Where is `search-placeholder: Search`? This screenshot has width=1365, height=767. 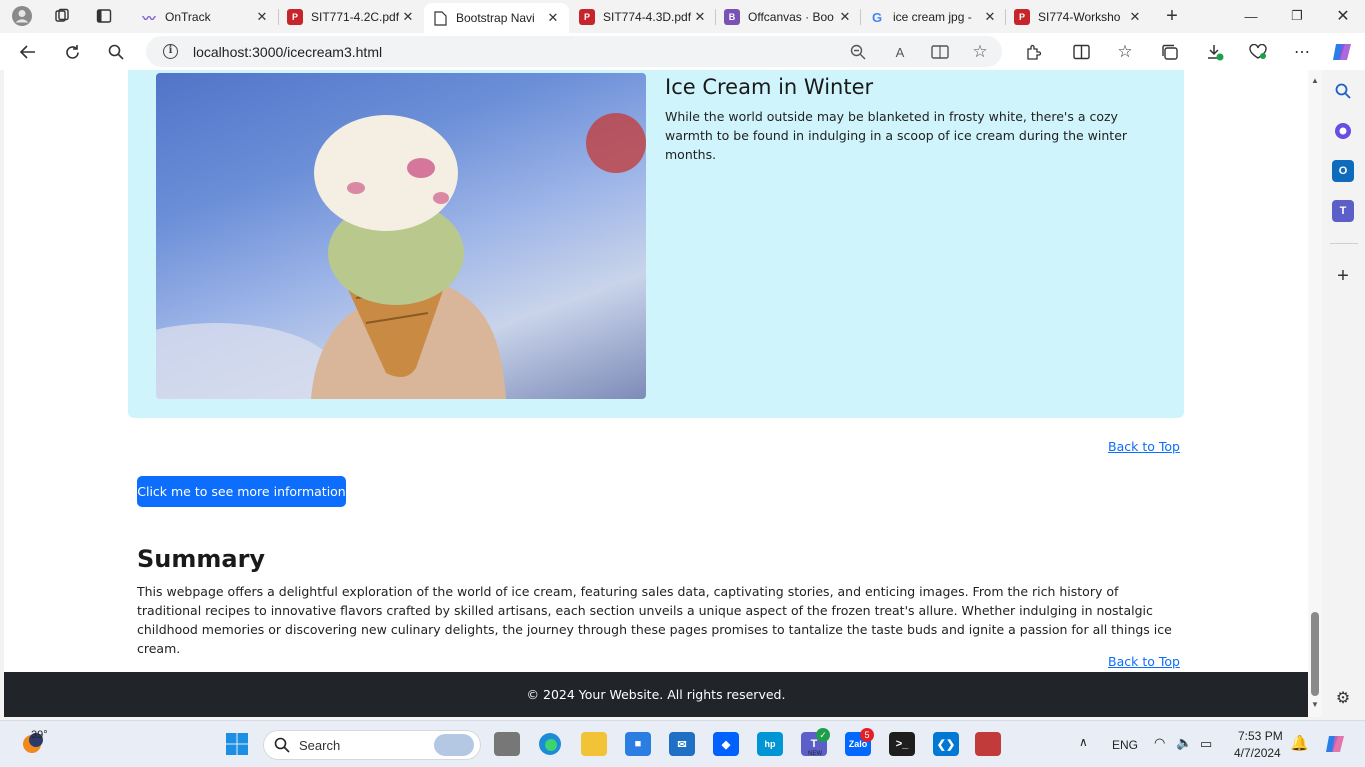 search-placeholder: Search is located at coordinates (320, 745).